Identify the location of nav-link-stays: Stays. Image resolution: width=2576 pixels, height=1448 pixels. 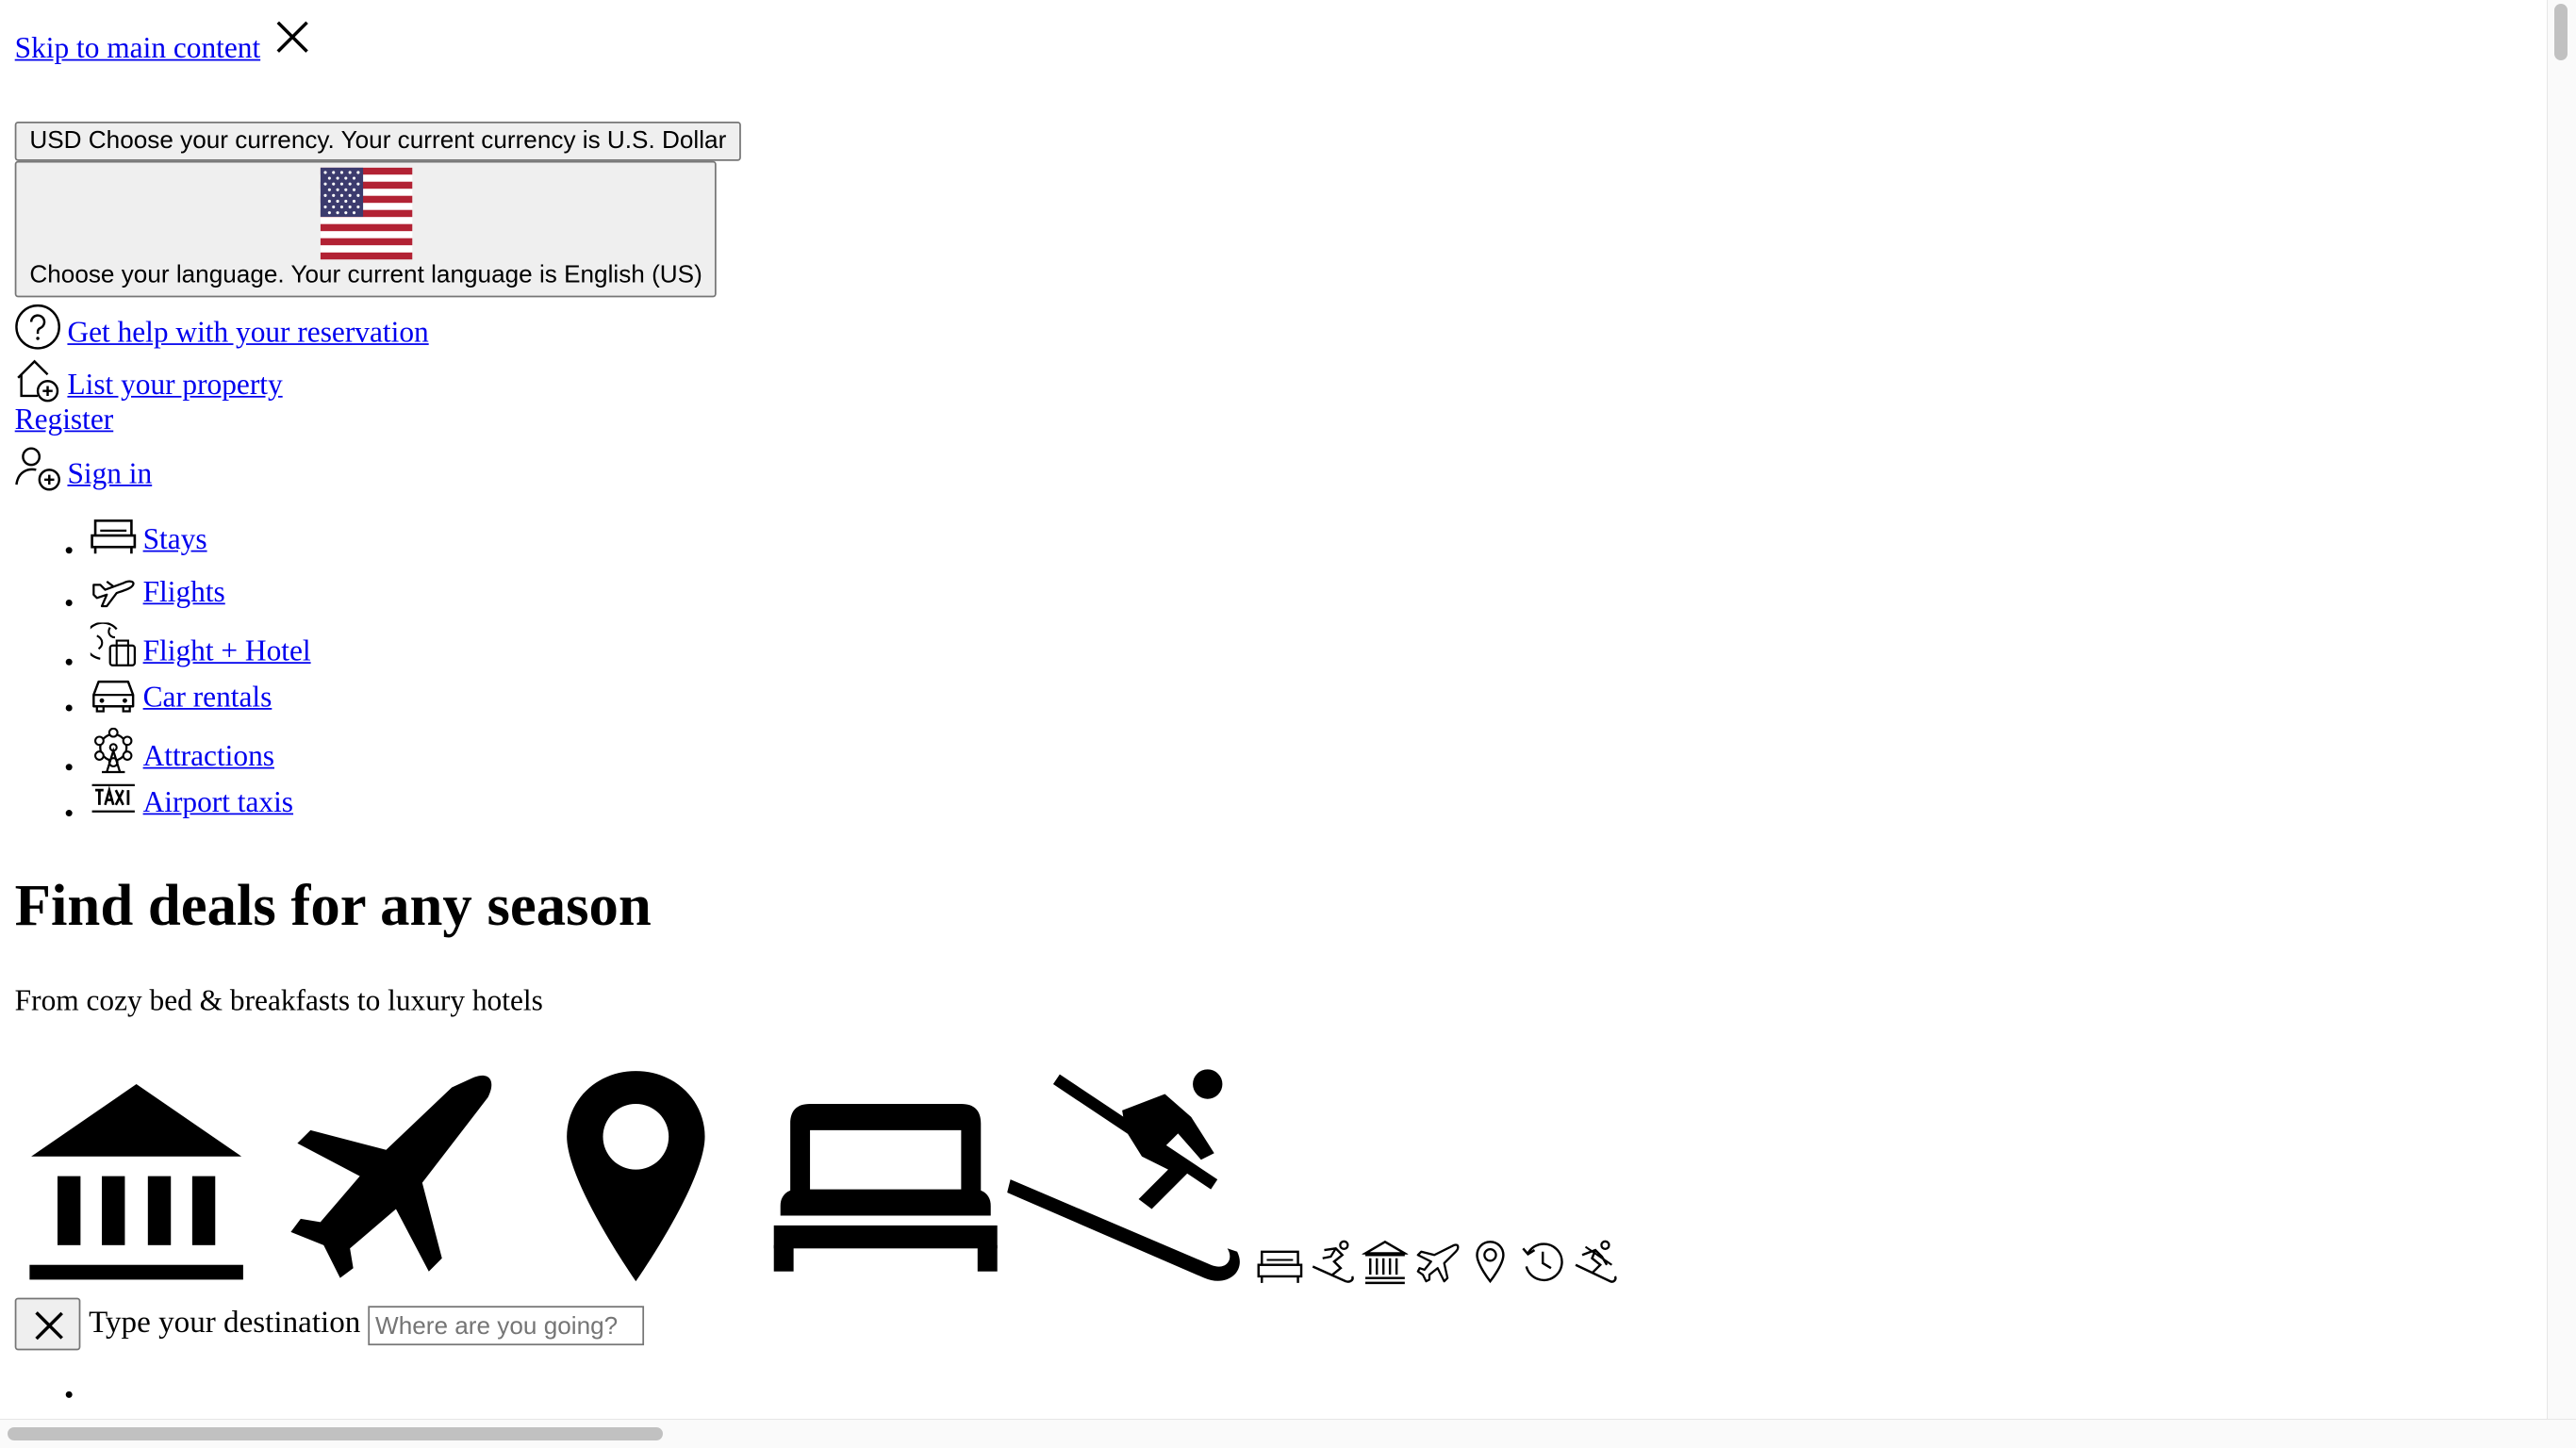
(175, 538).